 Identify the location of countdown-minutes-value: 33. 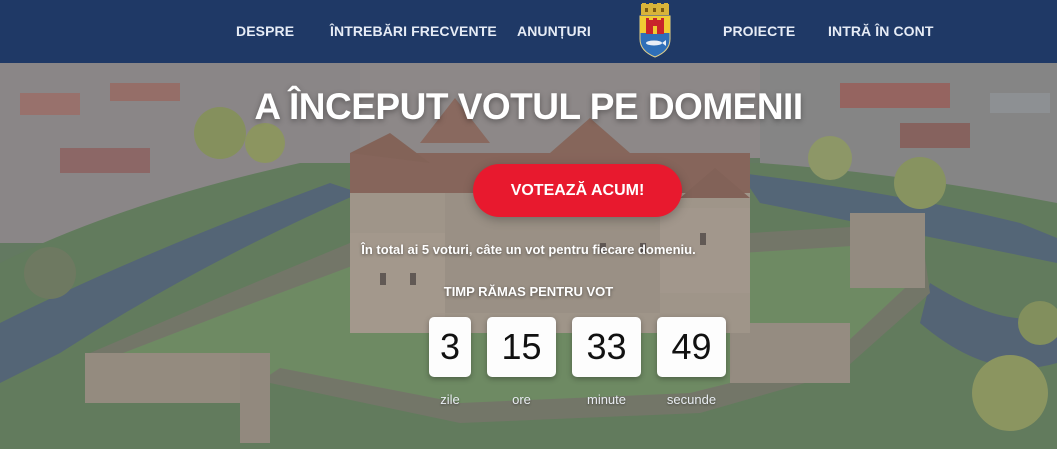
(606, 347).